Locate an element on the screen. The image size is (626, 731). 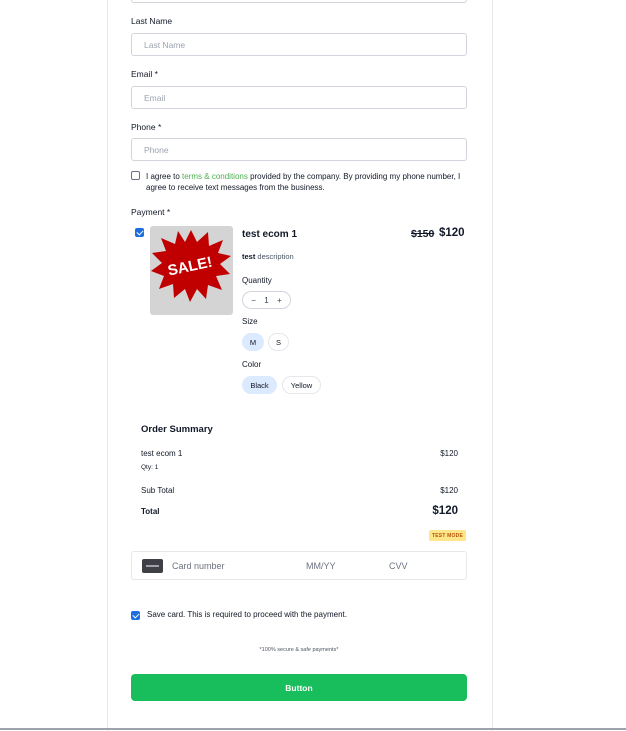
last-name-input is located at coordinates (299, 44).